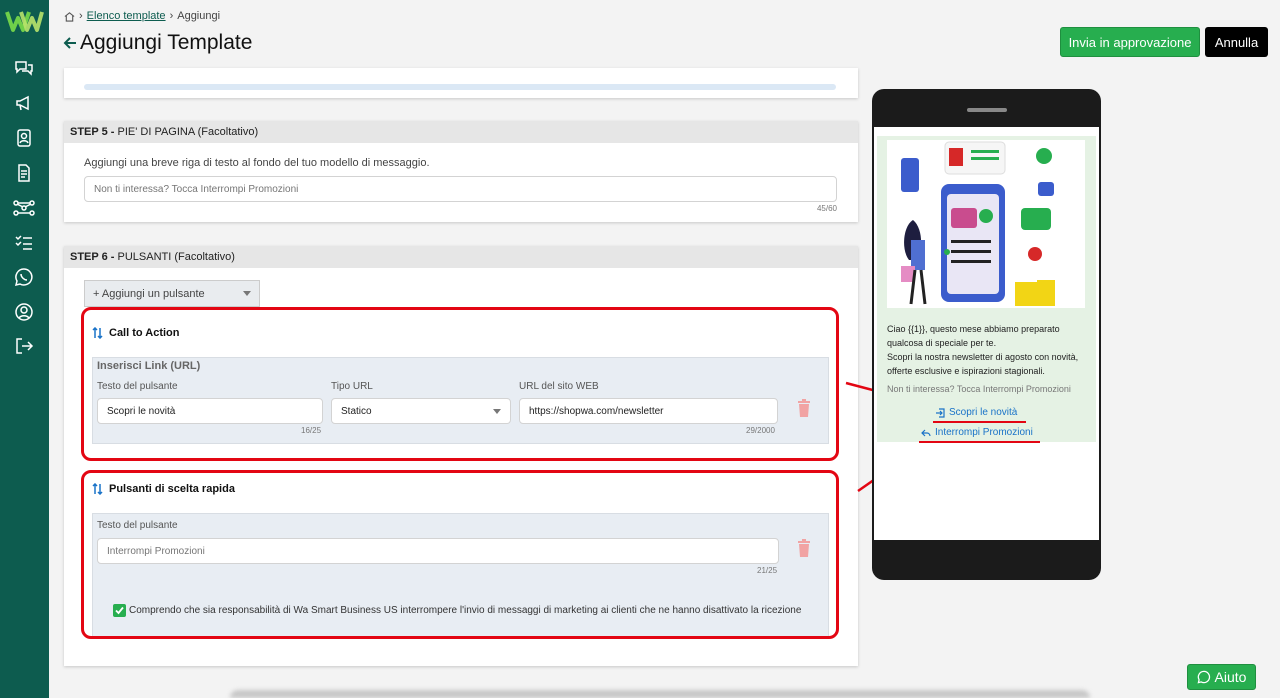 This screenshot has height=698, width=1280. I want to click on newsletter-illustration, so click(986, 224).